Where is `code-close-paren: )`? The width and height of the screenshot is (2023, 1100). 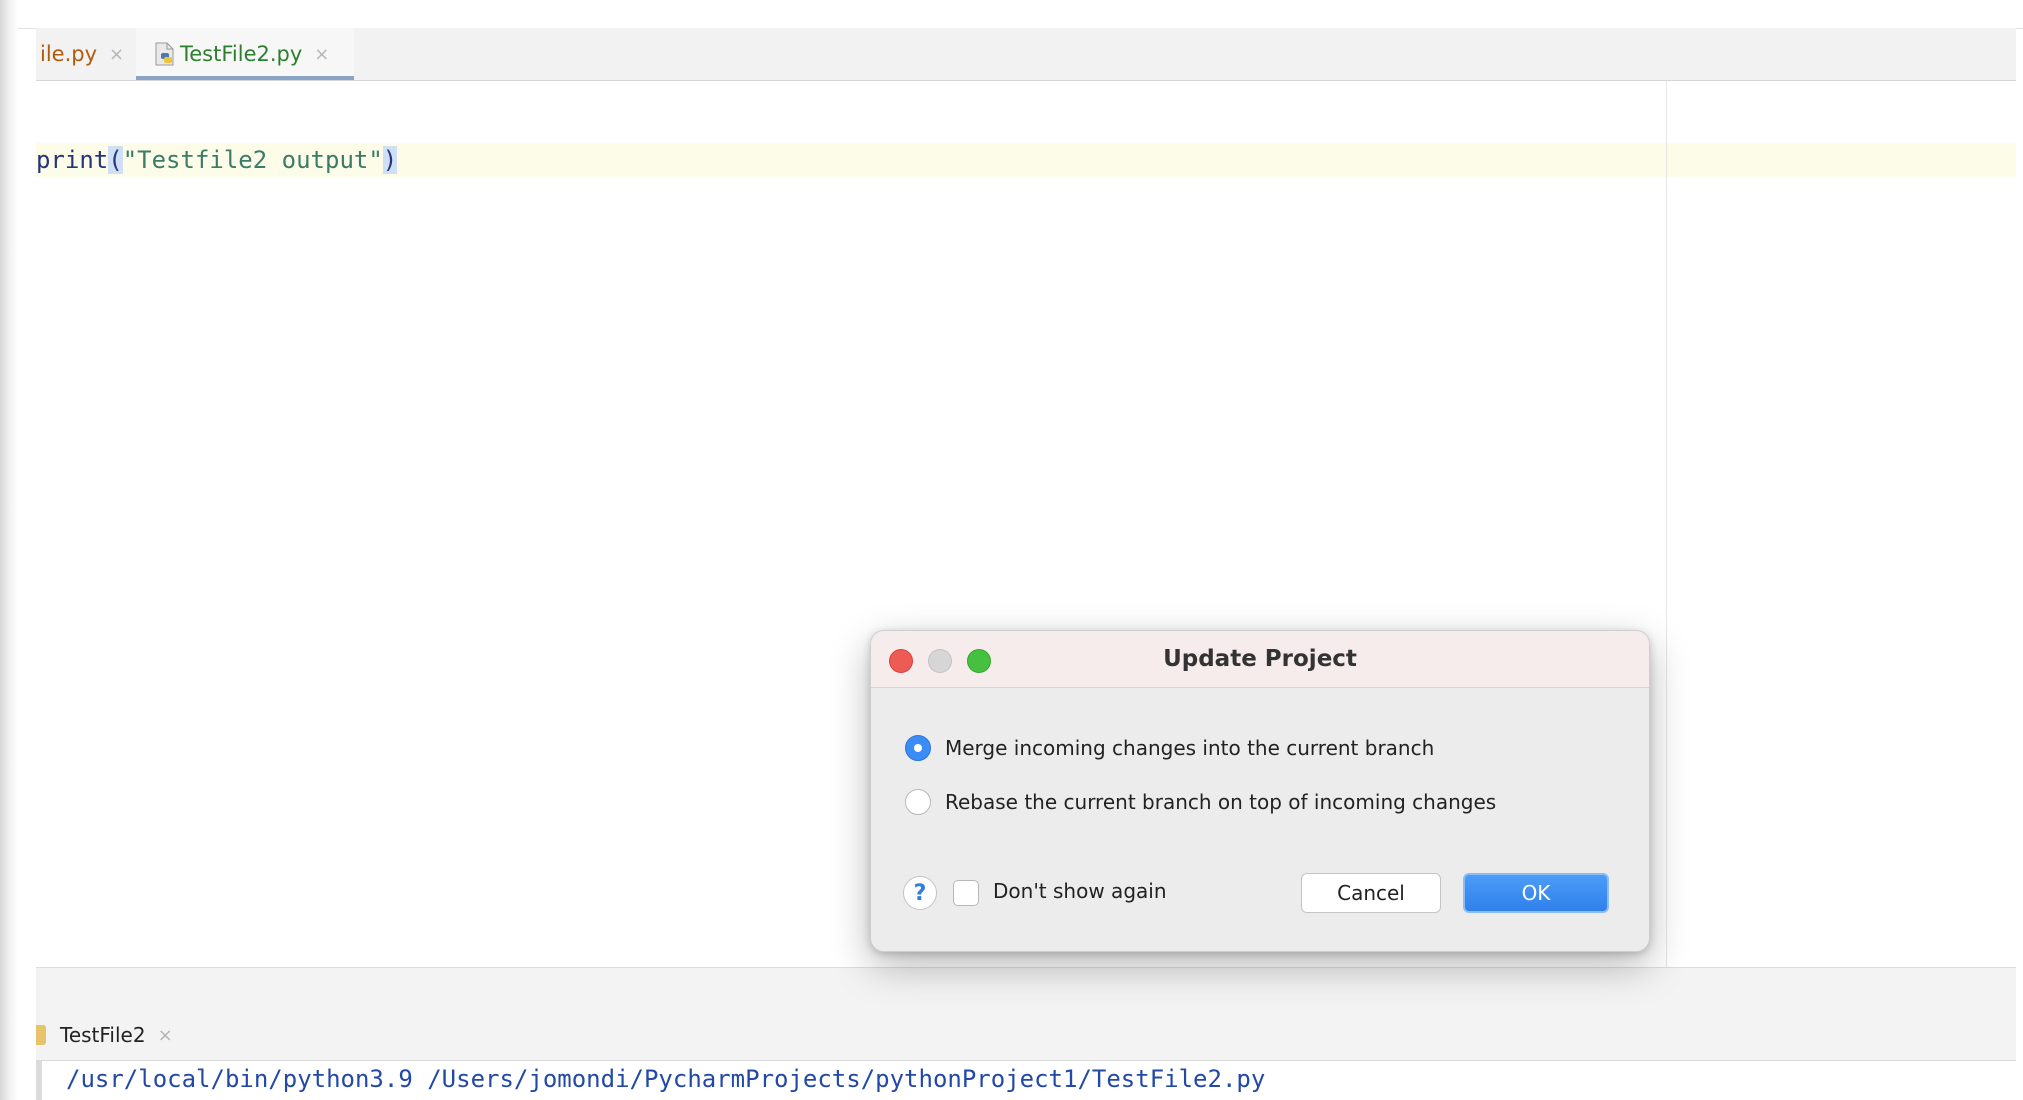
code-close-paren: ) is located at coordinates (390, 160).